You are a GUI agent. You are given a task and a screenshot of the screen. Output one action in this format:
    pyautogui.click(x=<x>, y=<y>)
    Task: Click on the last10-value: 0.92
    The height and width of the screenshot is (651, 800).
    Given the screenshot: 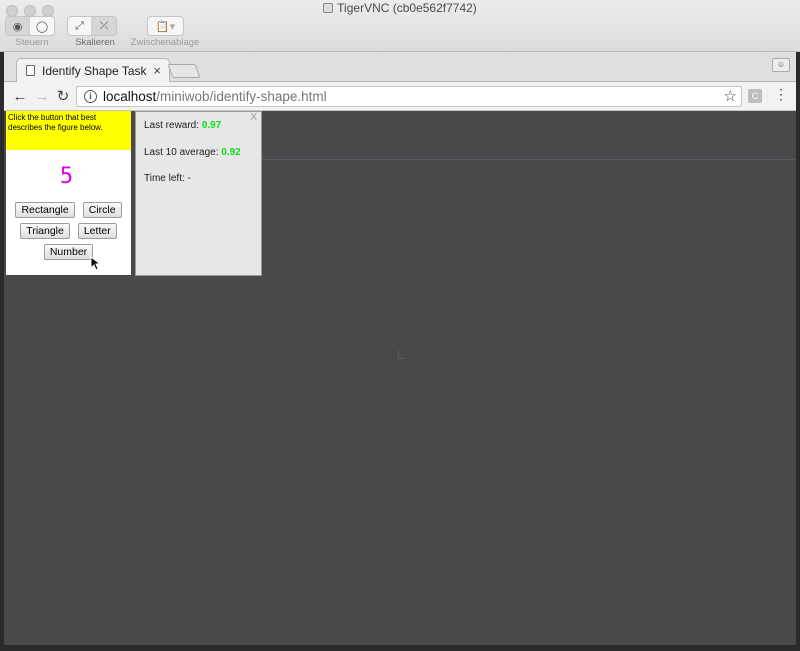 What is the action you would take?
    pyautogui.click(x=231, y=152)
    